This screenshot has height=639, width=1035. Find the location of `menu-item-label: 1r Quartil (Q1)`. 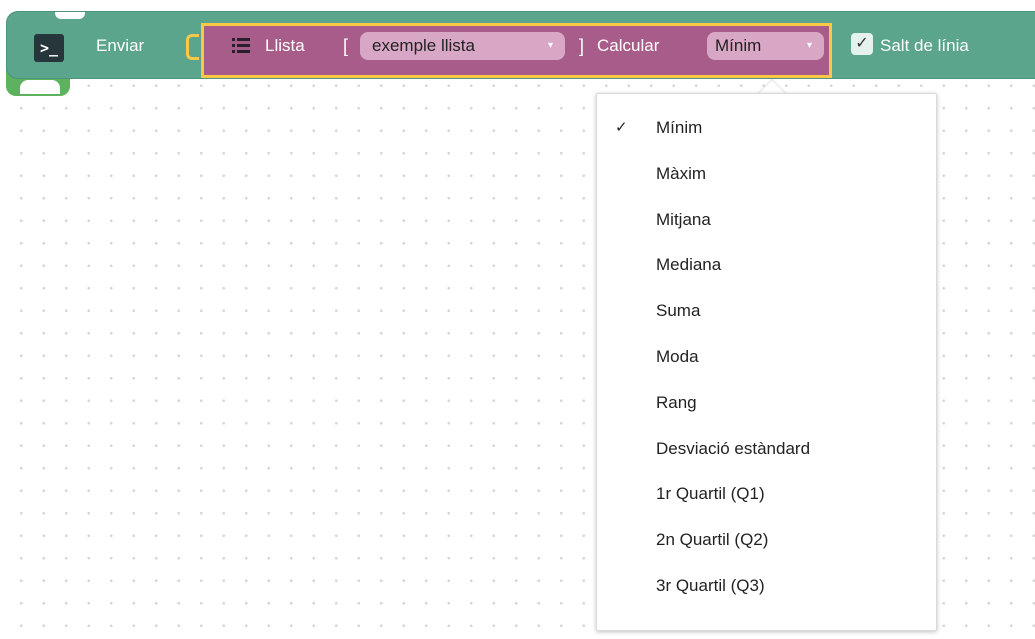

menu-item-label: 1r Quartil (Q1) is located at coordinates (710, 494).